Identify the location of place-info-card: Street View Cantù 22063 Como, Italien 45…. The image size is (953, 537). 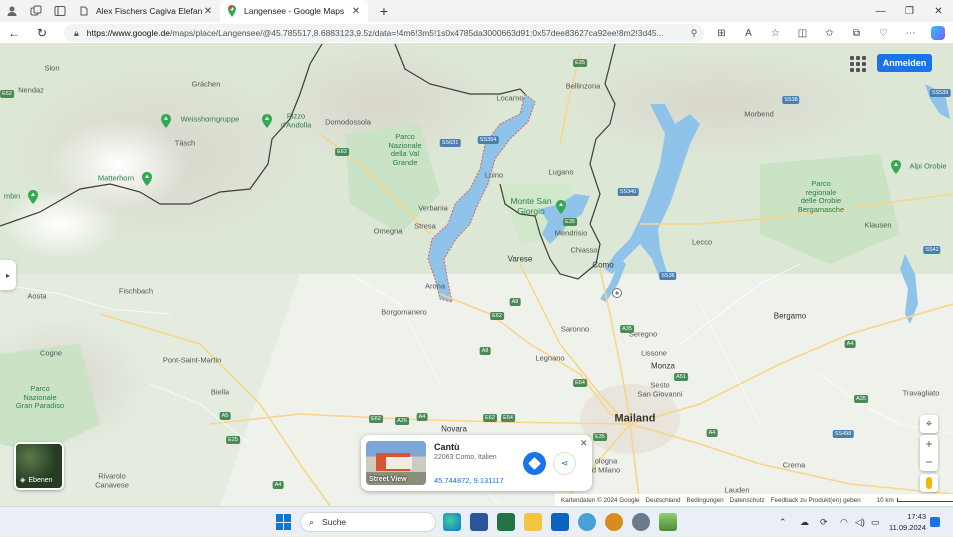
(476, 463).